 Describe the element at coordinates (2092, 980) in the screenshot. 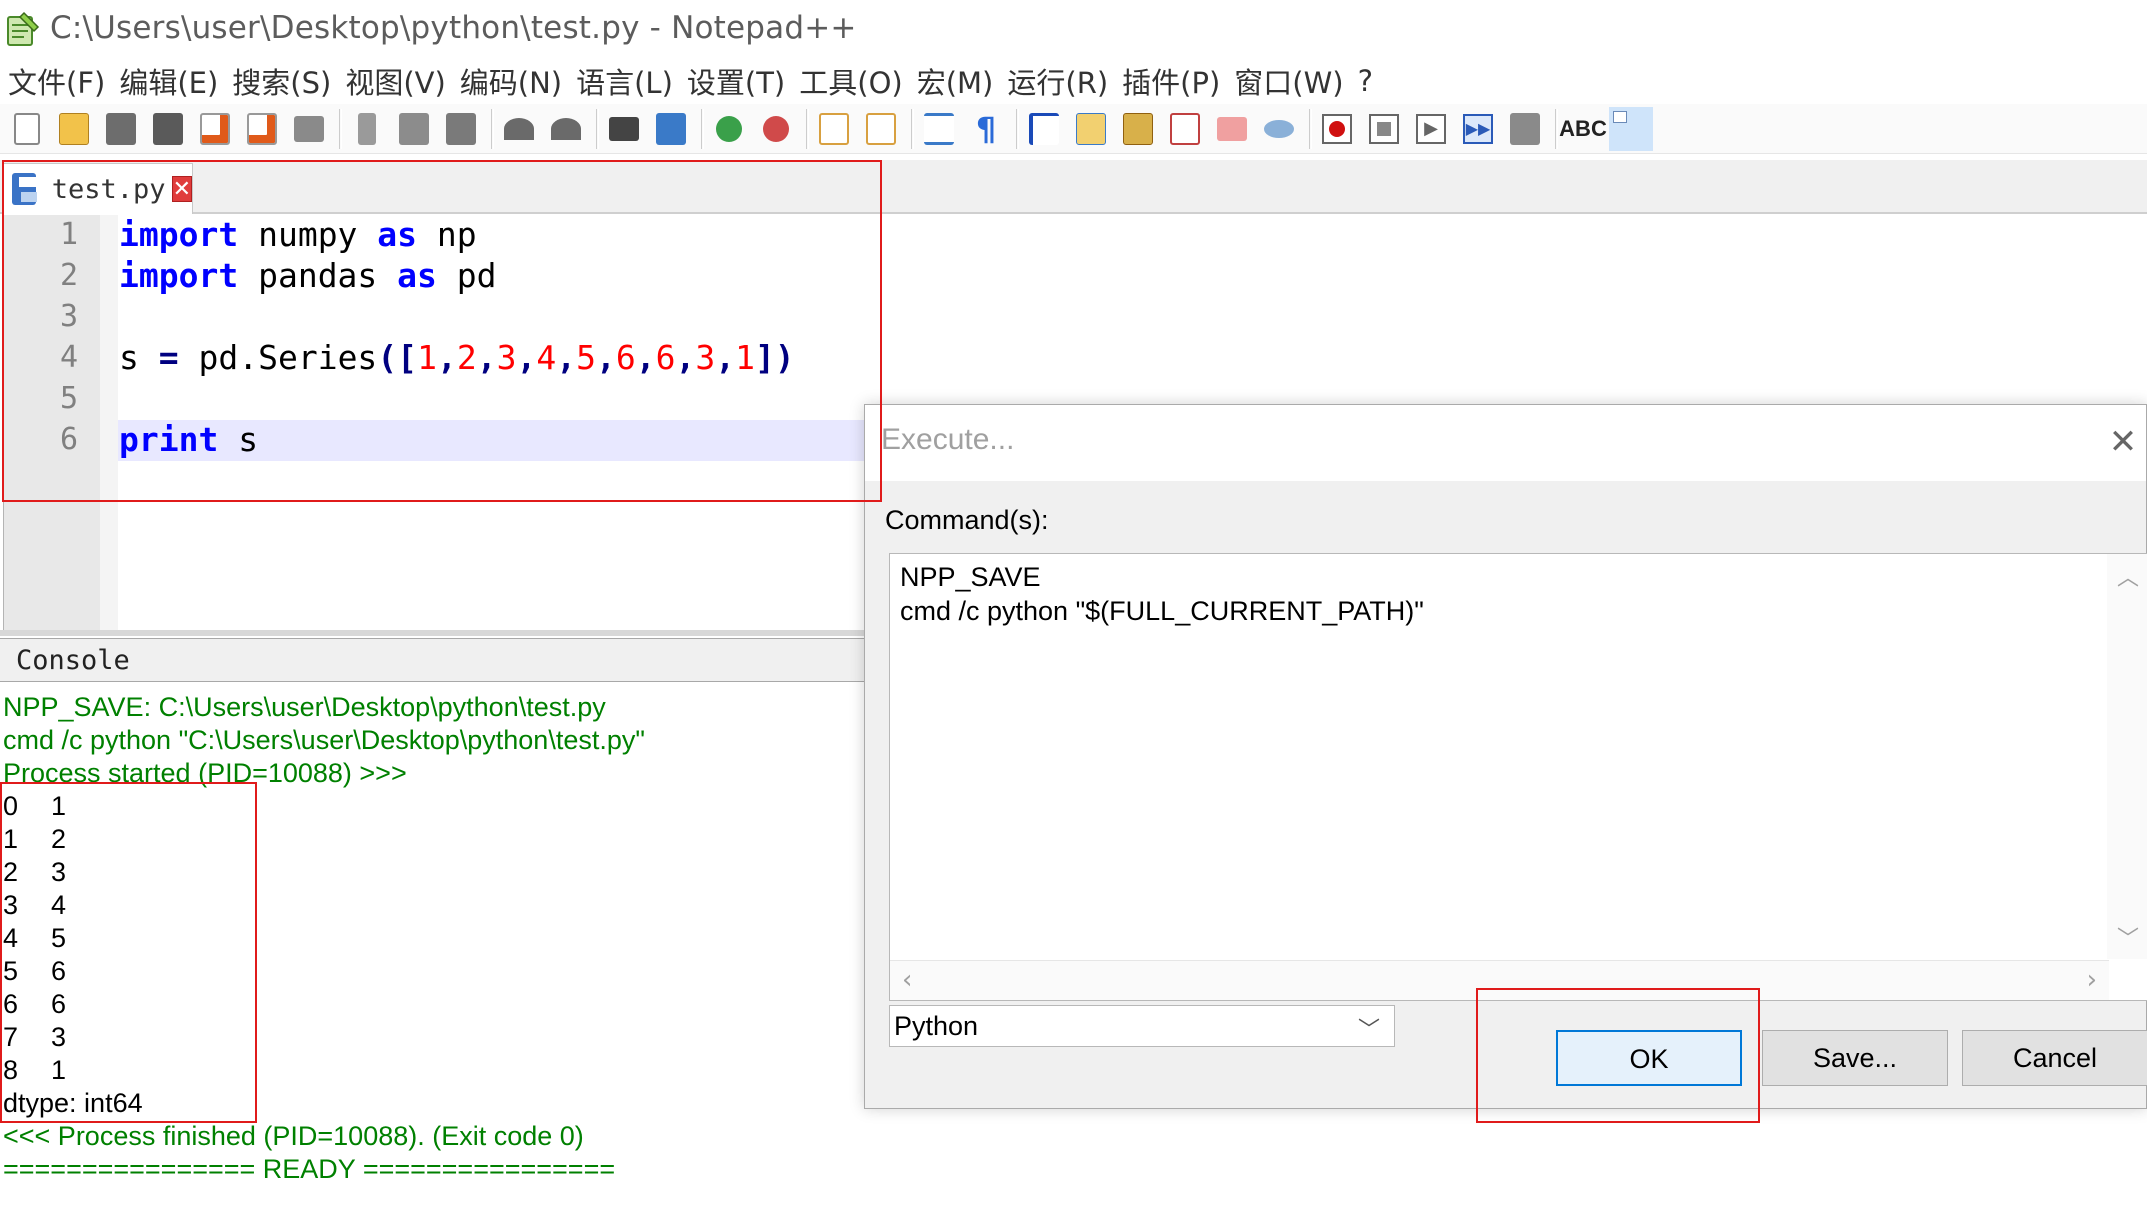

I see `scroll-right-icon: ›` at that location.